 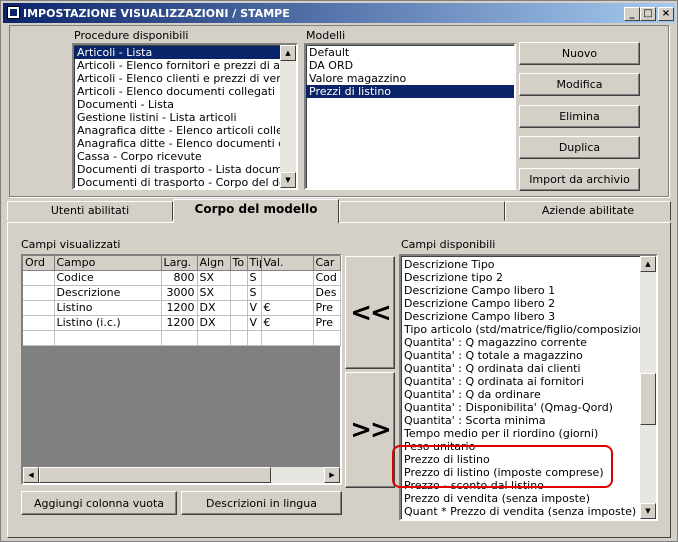 What do you see at coordinates (177, 169) in the screenshot?
I see `procedure-item: Documenti di trasporto - Lista documenti` at bounding box center [177, 169].